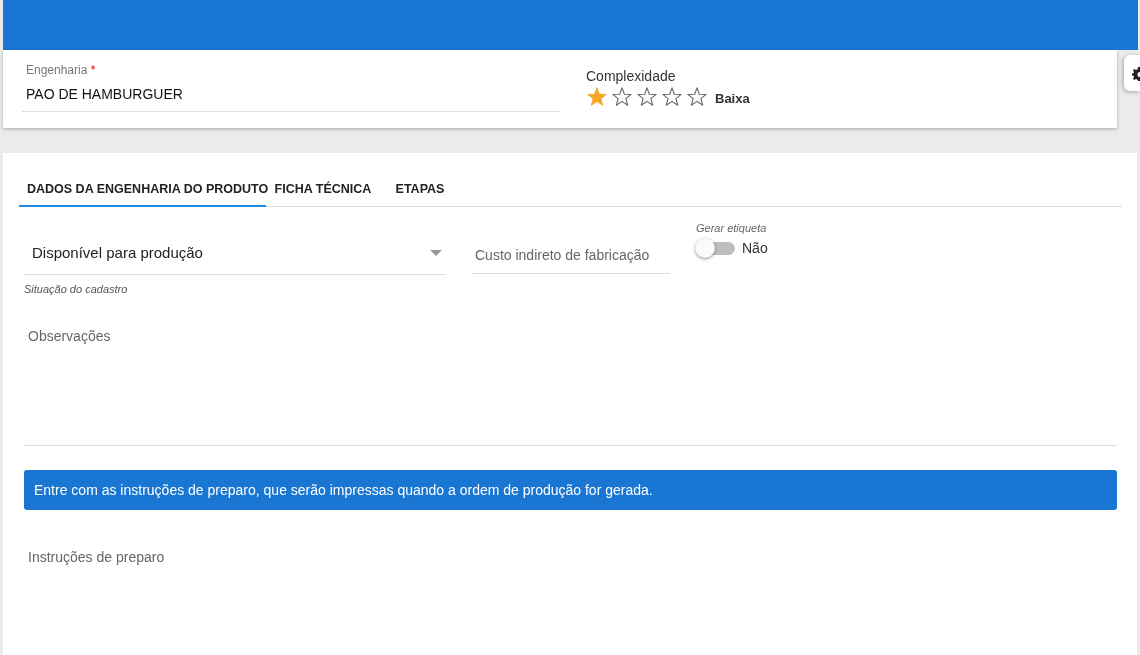  I want to click on toggle-label: Gerar etiqueta, so click(732, 228).